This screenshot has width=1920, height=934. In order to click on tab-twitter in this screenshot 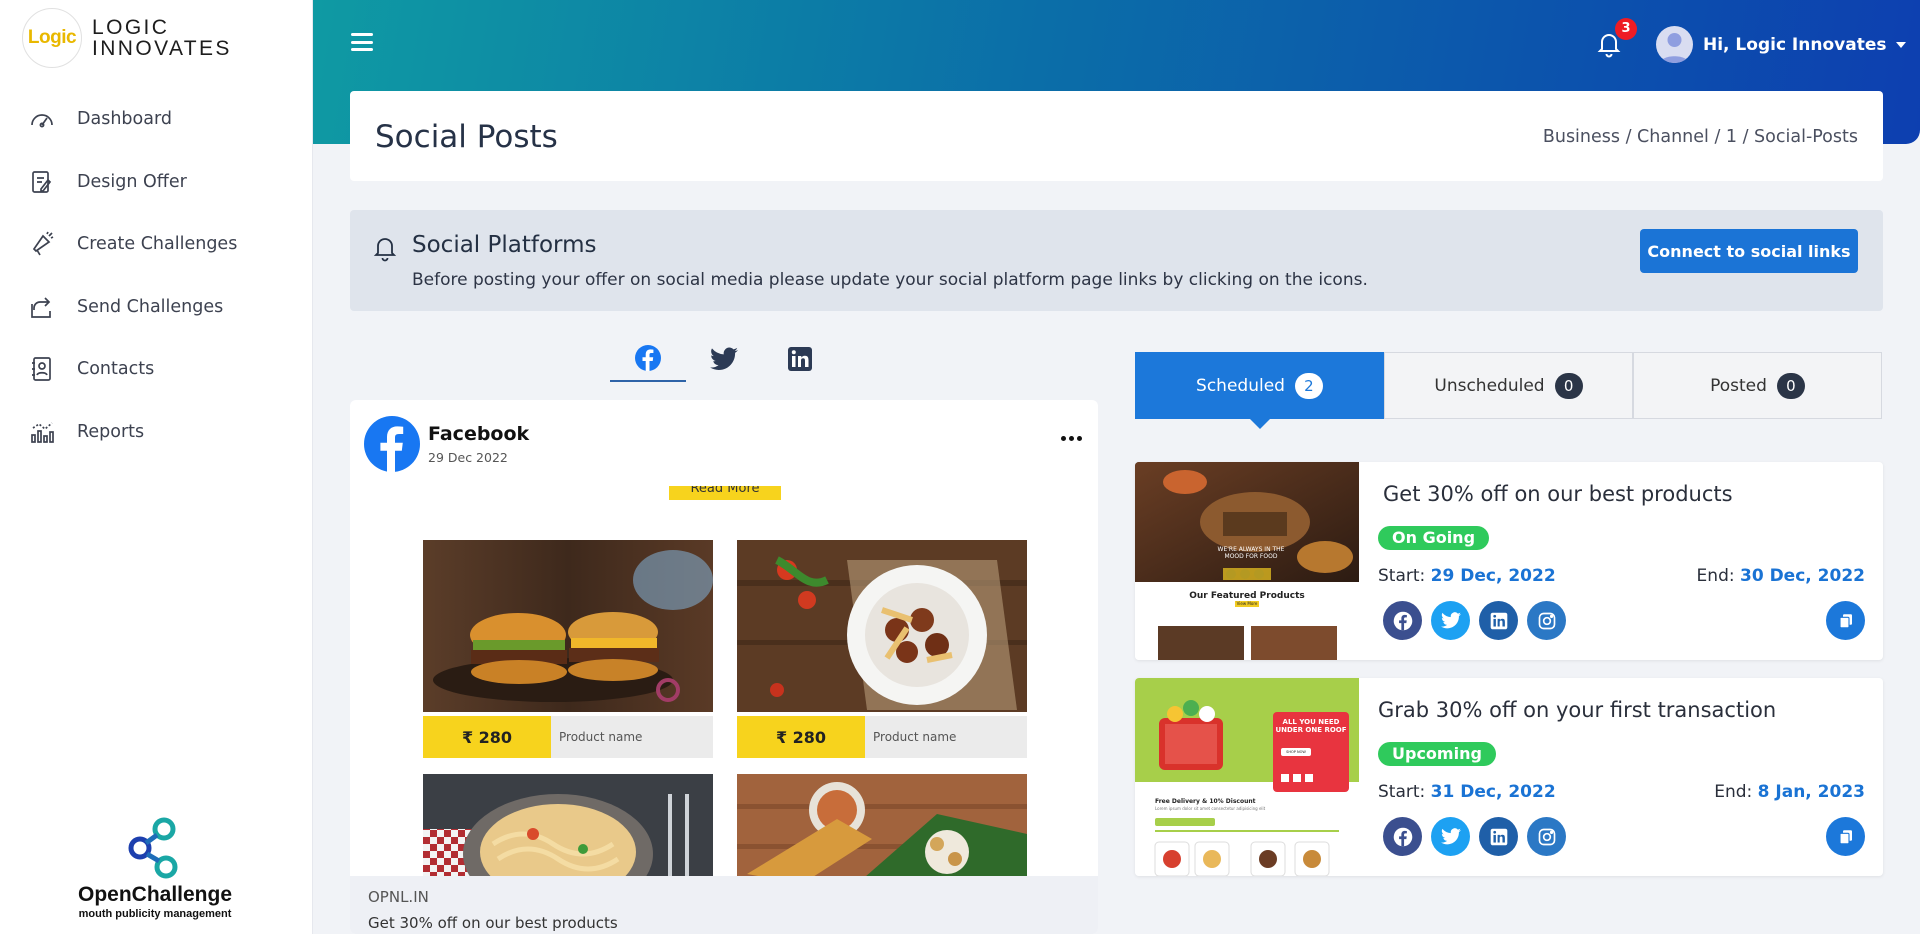, I will do `click(724, 359)`.